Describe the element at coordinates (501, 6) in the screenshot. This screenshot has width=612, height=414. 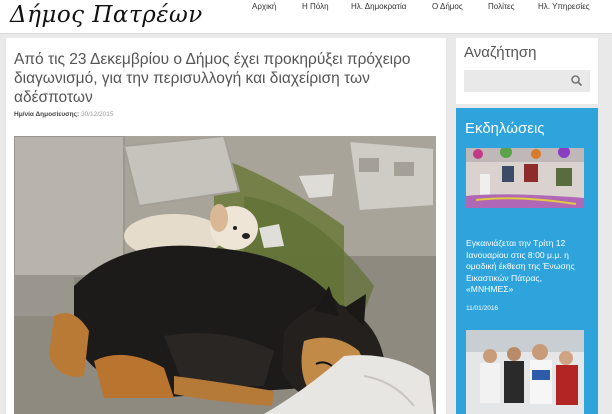
I see `nav-item-citizens: Πολίτες` at that location.